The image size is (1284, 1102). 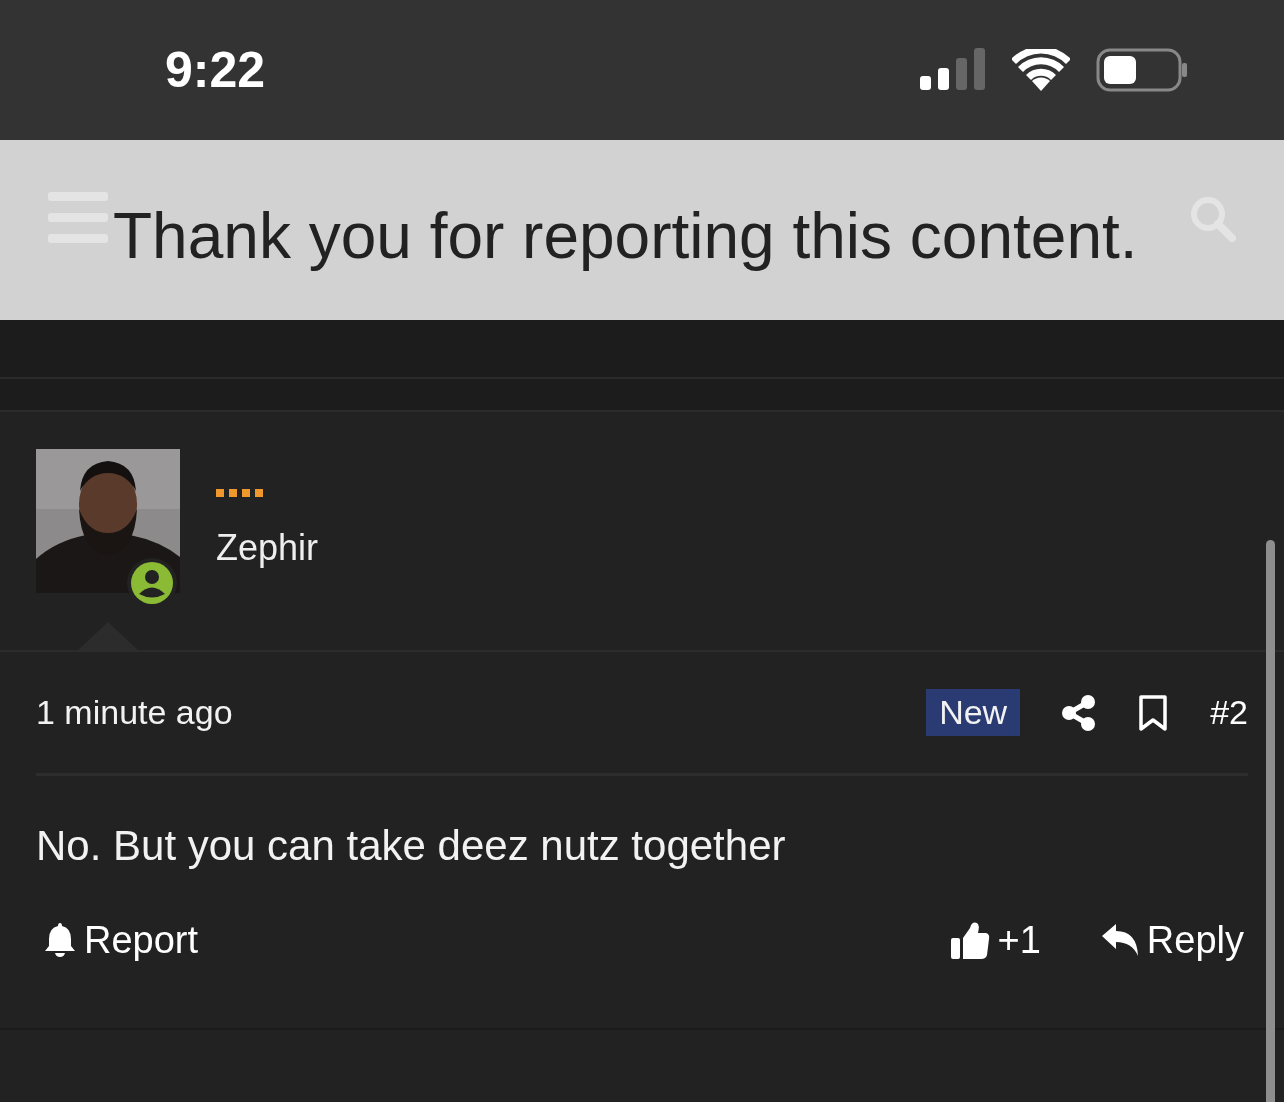 I want to click on share-icon, so click(x=1079, y=712).